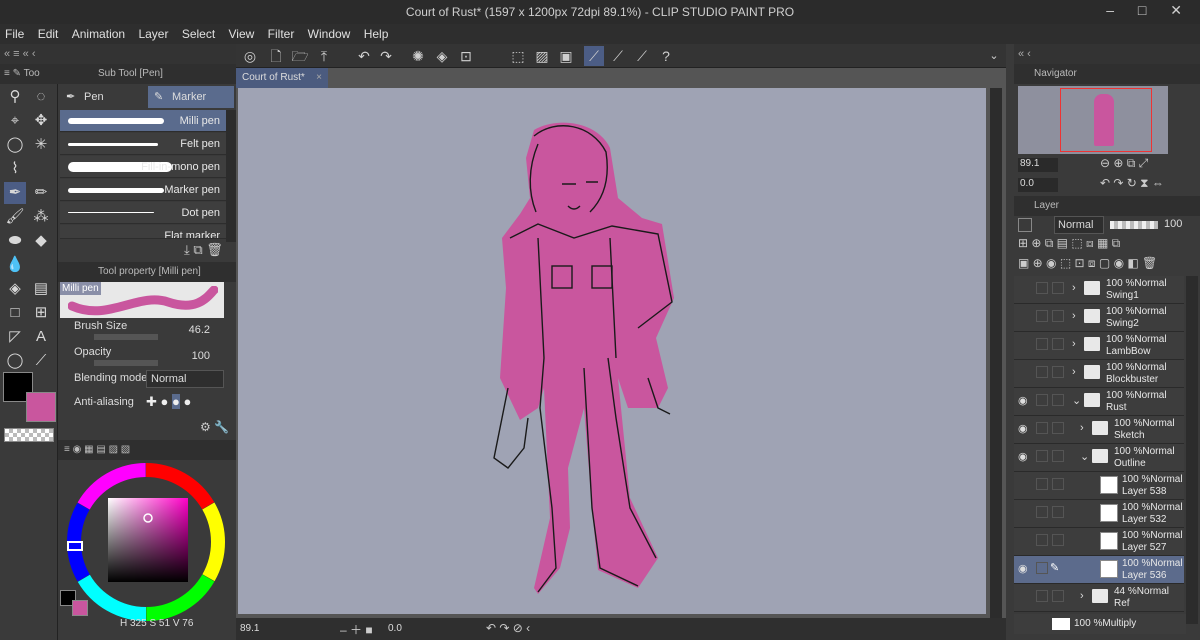 The width and height of the screenshot is (1200, 640). What do you see at coordinates (1099, 458) in the screenshot?
I see `layer-row: ◉ ⌄ 100 %Normal Outline` at bounding box center [1099, 458].